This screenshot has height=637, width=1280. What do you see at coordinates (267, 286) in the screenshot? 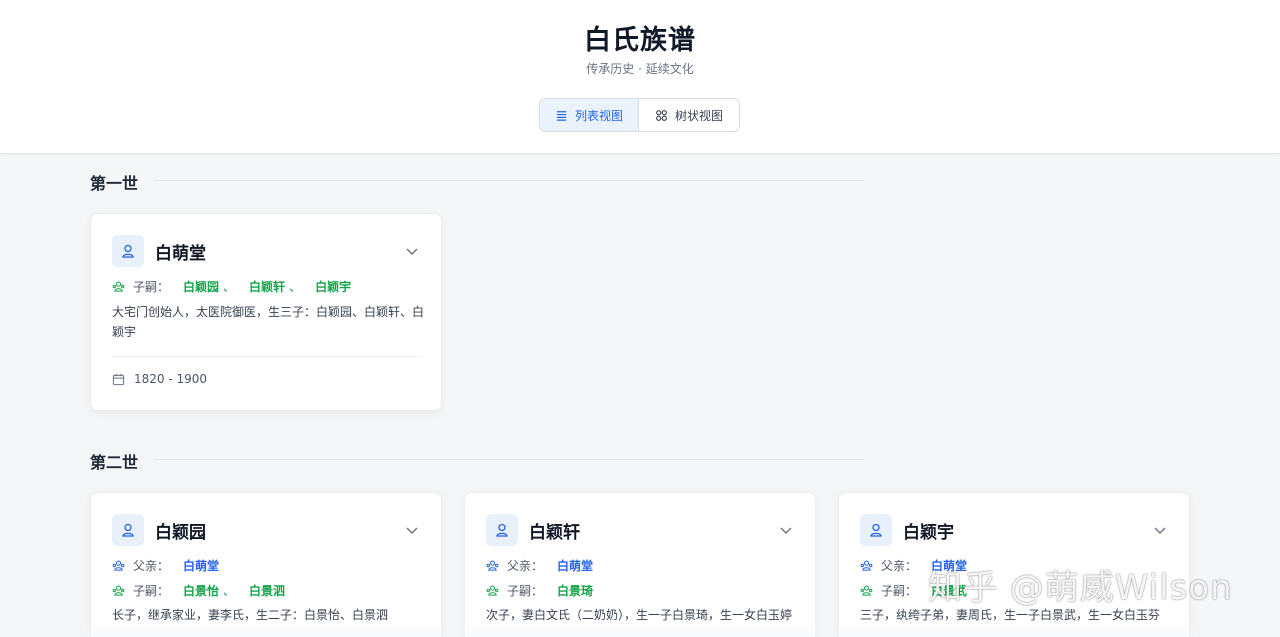
I see `child-link: 白颖轩` at bounding box center [267, 286].